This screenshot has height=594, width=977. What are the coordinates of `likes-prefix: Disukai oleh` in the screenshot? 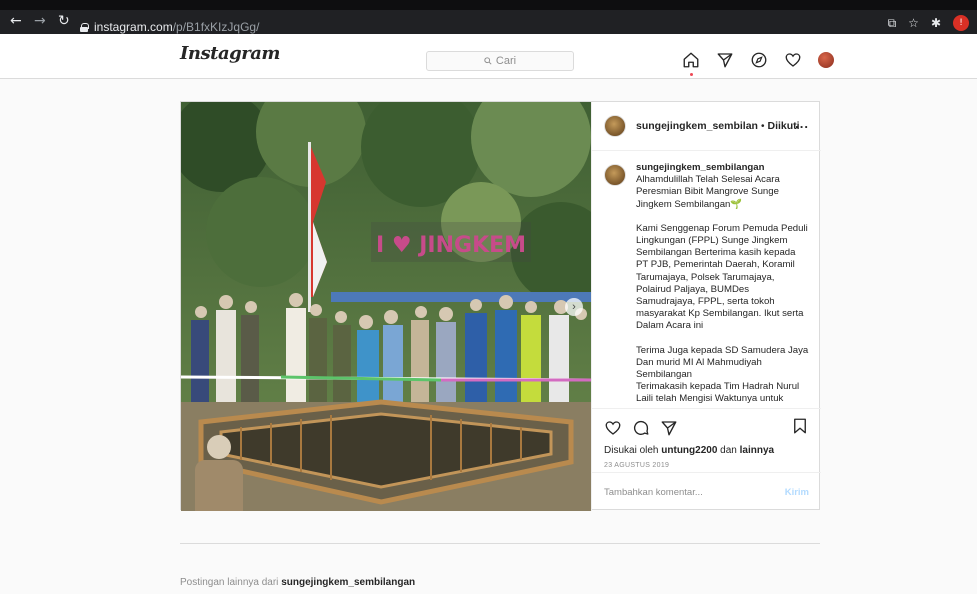 It's located at (631, 450).